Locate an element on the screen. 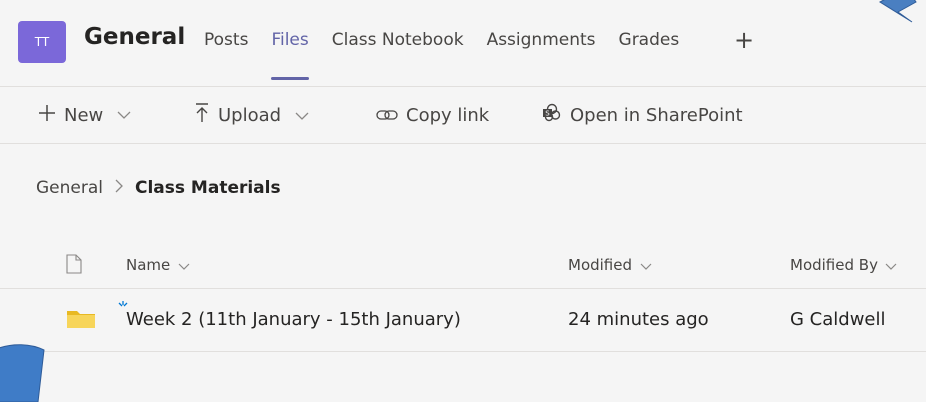 Image resolution: width=926 pixels, height=402 pixels. column-header-name: Name is located at coordinates (158, 265).